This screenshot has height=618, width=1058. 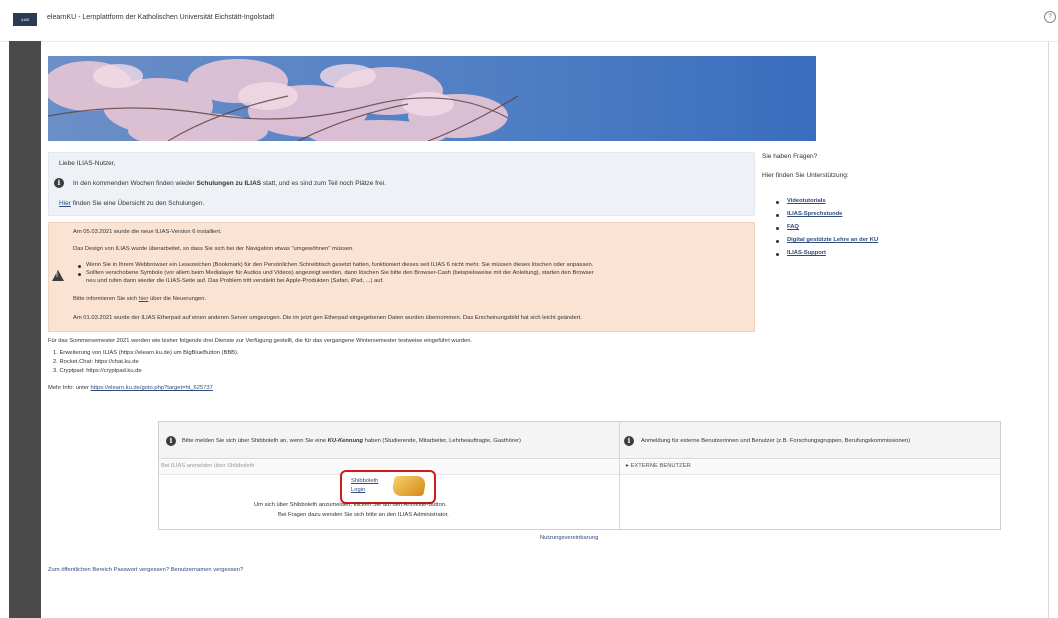 I want to click on breadcrumb-strip, so click(x=529, y=34).